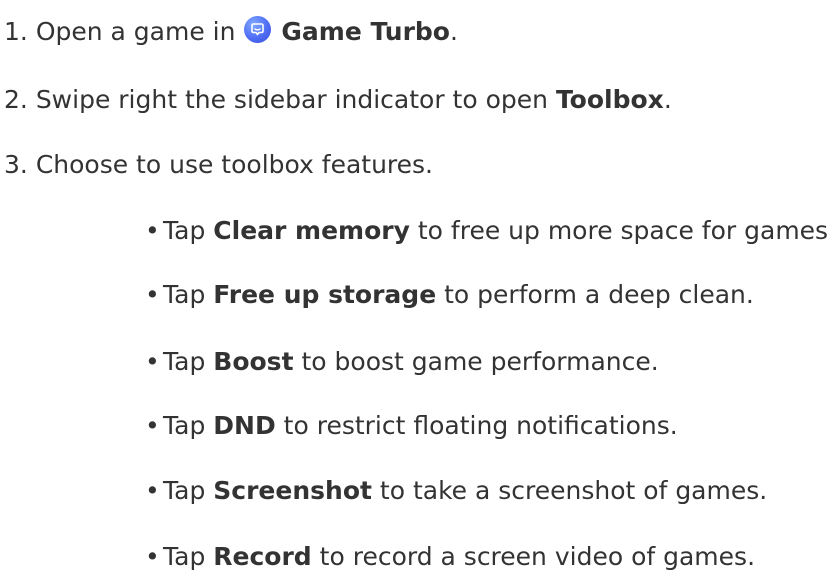 Image resolution: width=827 pixels, height=583 pixels. Describe the element at coordinates (234, 164) in the screenshot. I see `step-text: Choose to use toolbox features.` at that location.